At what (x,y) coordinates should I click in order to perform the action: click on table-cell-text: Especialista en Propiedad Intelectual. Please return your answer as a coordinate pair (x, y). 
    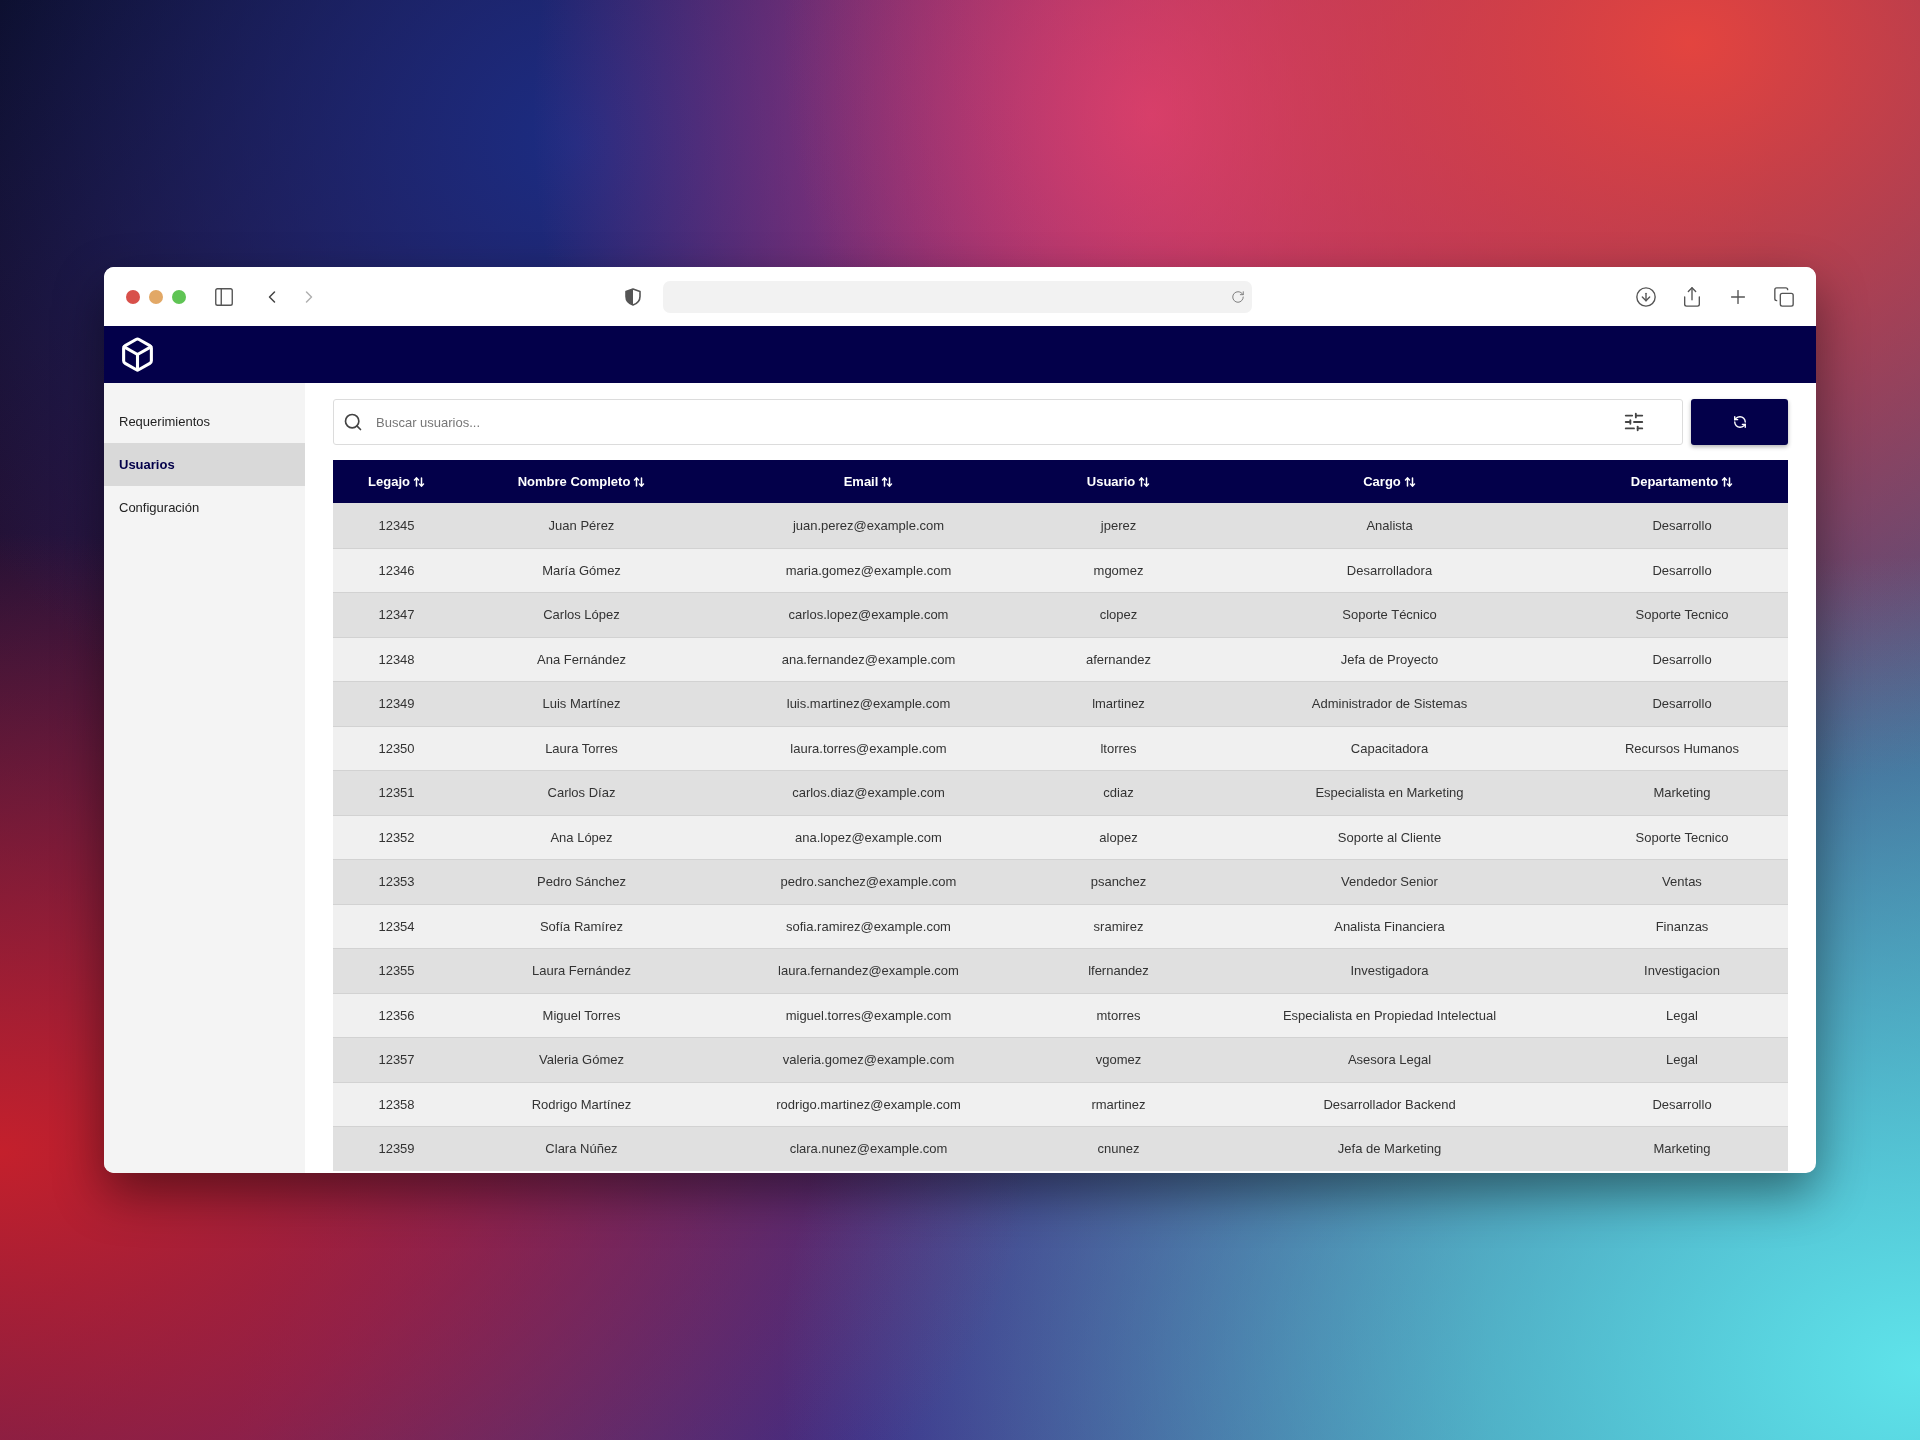
    Looking at the image, I should click on (1389, 1015).